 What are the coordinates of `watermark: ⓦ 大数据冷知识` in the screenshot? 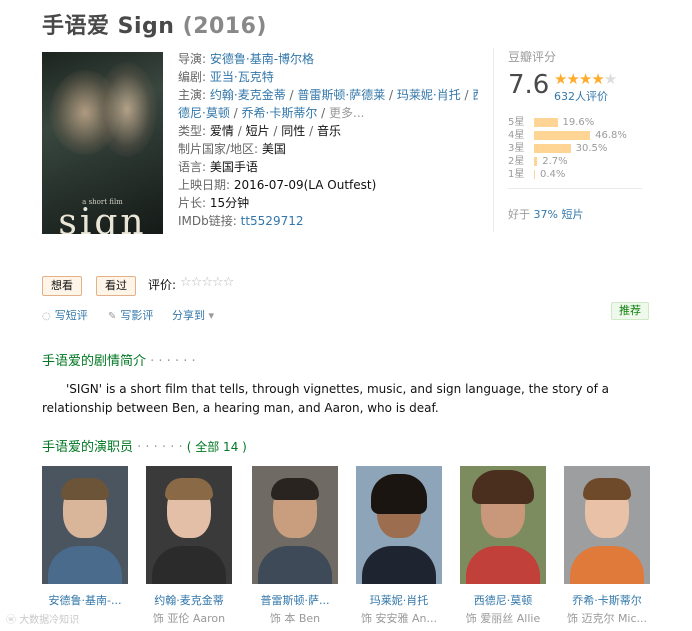 It's located at (42, 618).